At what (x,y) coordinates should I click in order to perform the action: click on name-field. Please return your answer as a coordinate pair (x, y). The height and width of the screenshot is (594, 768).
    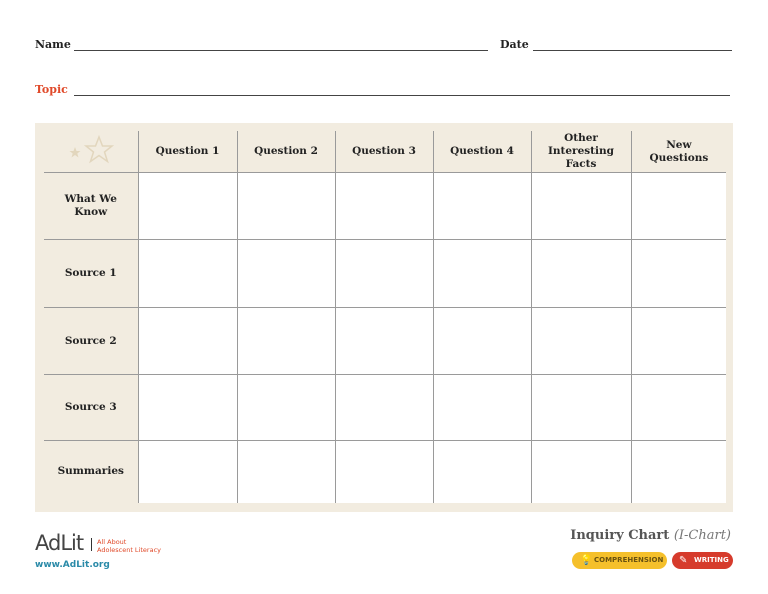
    Looking at the image, I should click on (281, 50).